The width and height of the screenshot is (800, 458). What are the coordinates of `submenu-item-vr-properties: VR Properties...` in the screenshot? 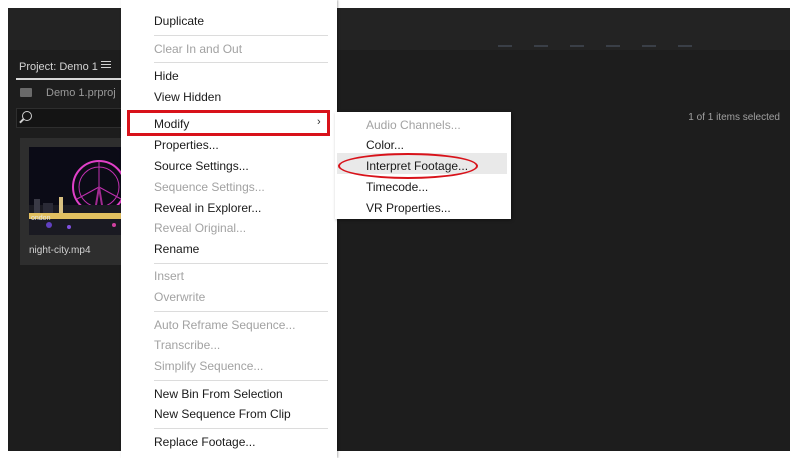 It's located at (408, 208).